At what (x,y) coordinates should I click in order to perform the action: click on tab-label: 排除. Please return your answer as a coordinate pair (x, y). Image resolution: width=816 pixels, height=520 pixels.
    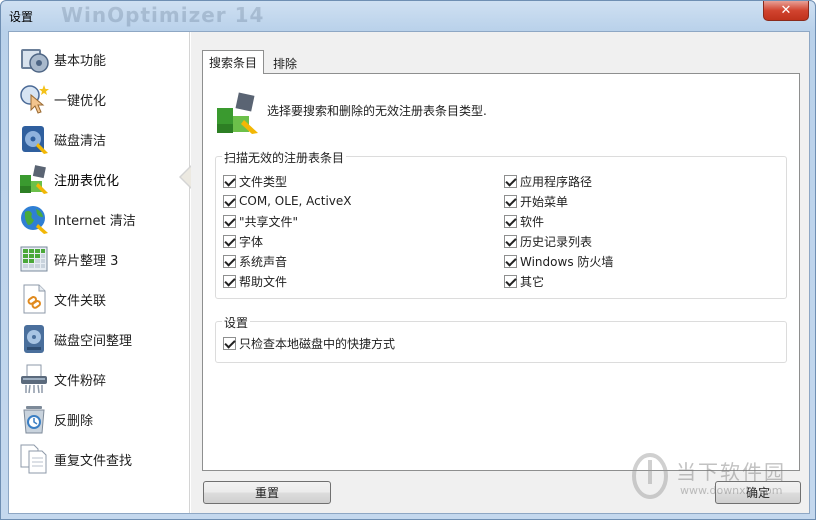
    Looking at the image, I should click on (285, 63).